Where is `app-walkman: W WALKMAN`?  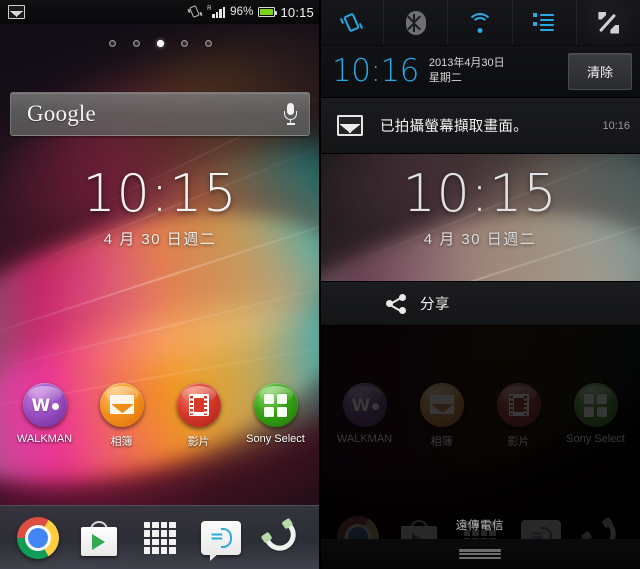 app-walkman: W WALKMAN is located at coordinates (45, 416).